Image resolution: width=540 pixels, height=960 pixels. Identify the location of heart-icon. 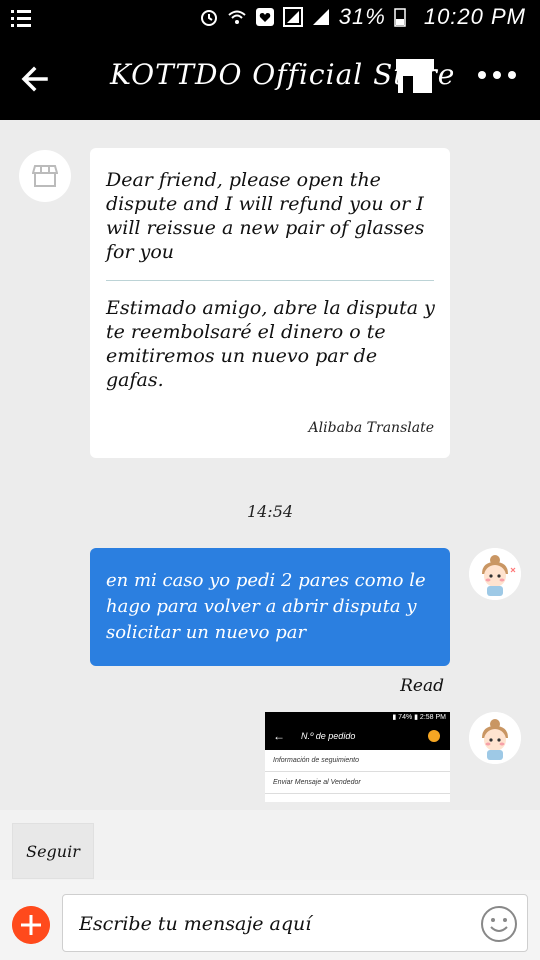
(264, 17).